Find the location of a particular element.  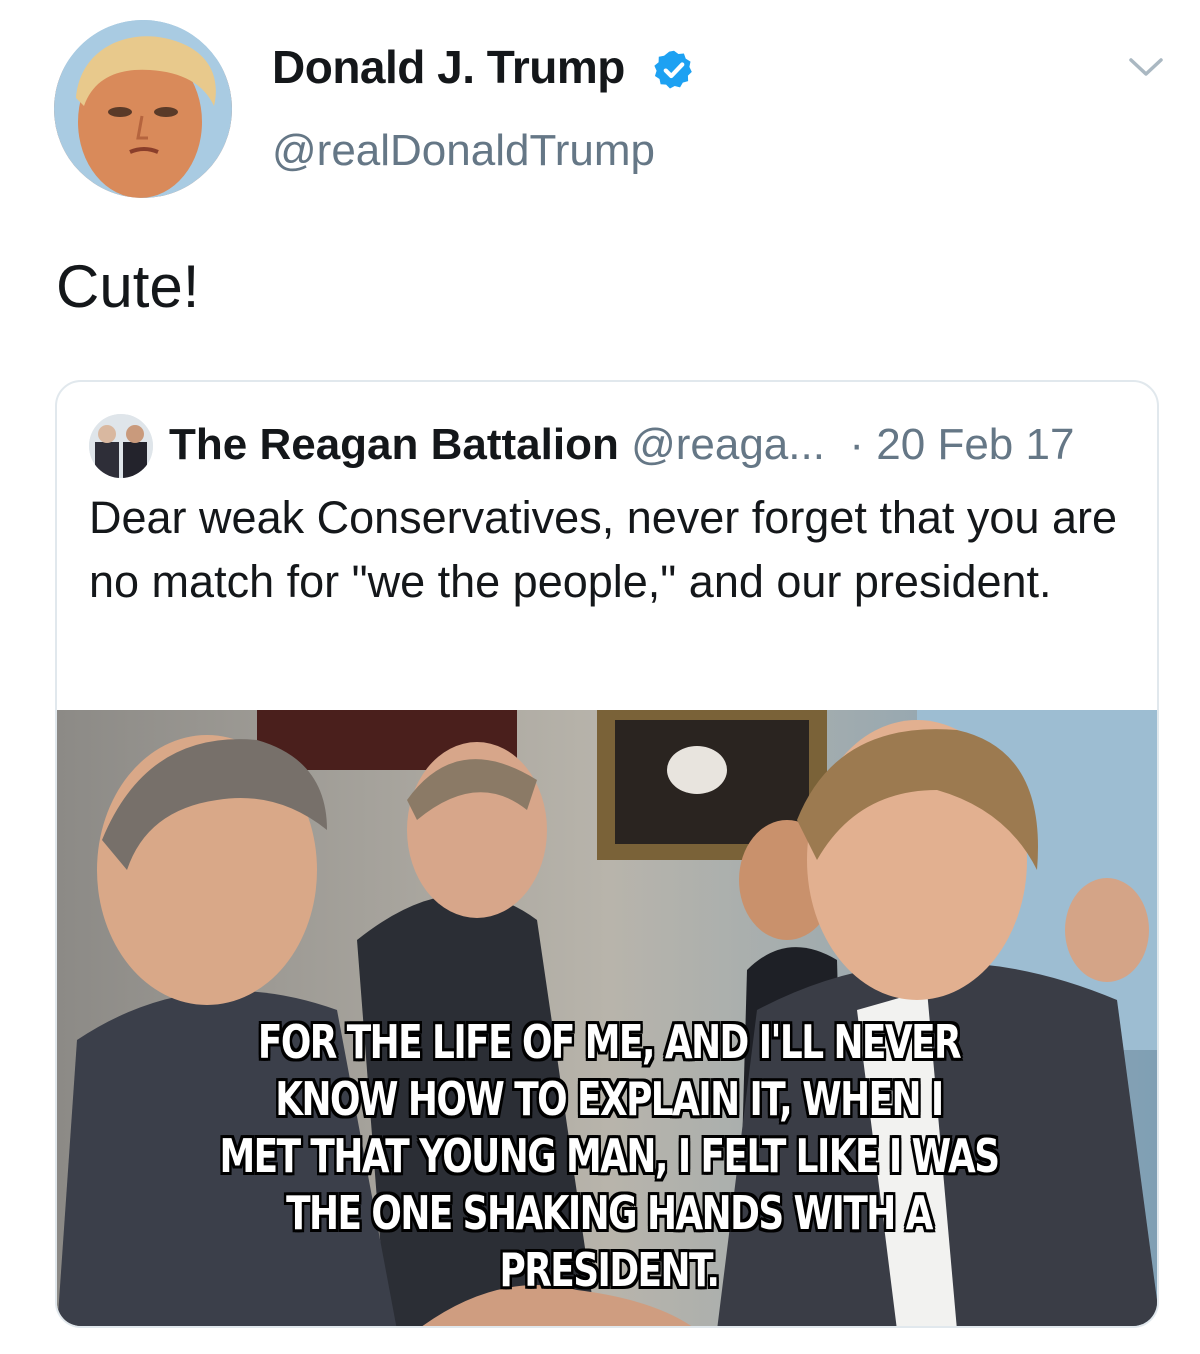

display-name: Donald J. Trump is located at coordinates (448, 67).